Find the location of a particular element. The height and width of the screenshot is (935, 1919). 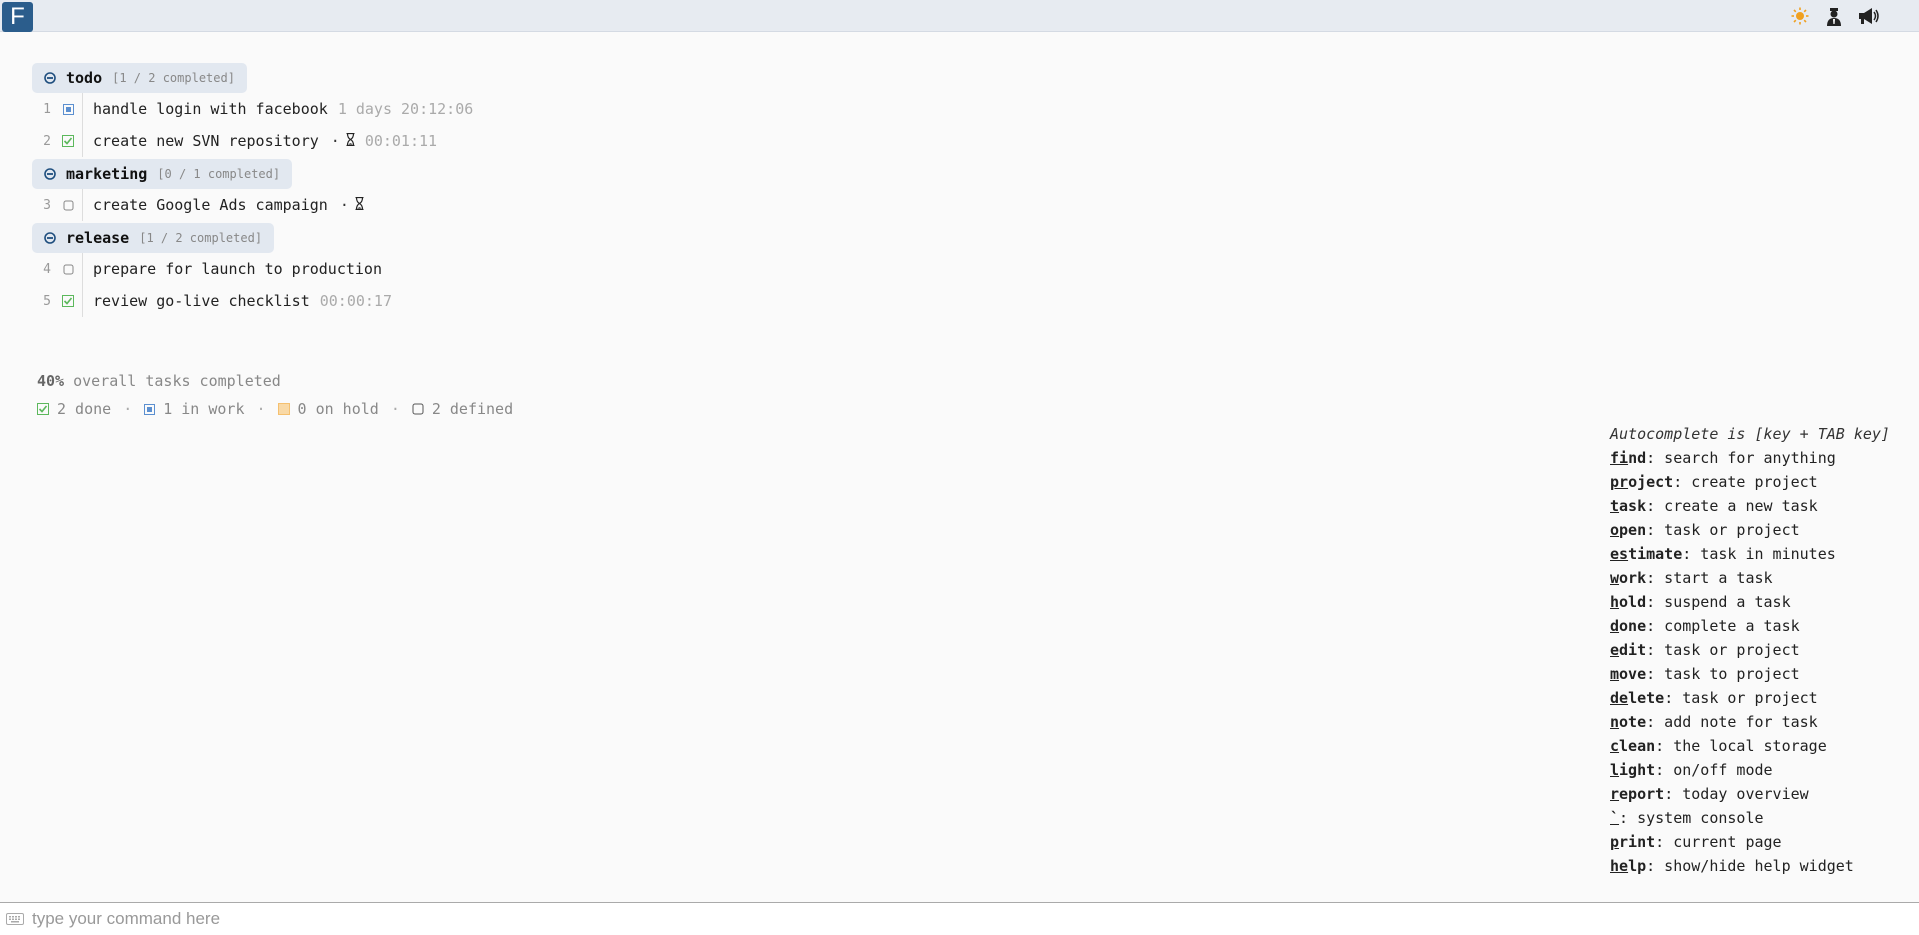

help-command-desc: : show/hide help widget is located at coordinates (1750, 866).